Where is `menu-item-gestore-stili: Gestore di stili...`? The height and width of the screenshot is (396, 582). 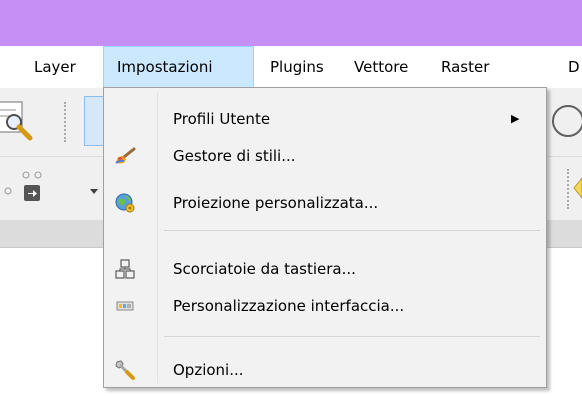 menu-item-gestore-stili: Gestore di stili... is located at coordinates (325, 156).